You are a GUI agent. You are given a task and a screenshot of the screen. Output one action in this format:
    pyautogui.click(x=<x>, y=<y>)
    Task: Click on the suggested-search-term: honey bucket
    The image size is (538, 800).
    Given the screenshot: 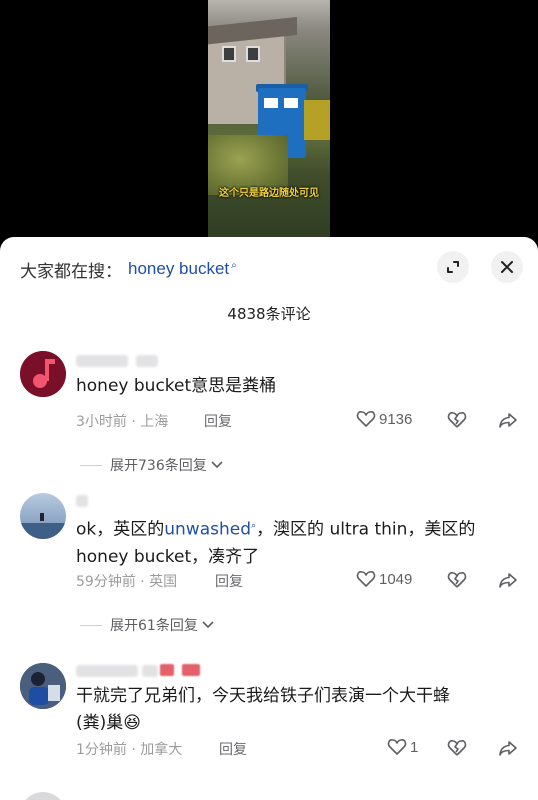 What is the action you would take?
    pyautogui.click(x=178, y=269)
    